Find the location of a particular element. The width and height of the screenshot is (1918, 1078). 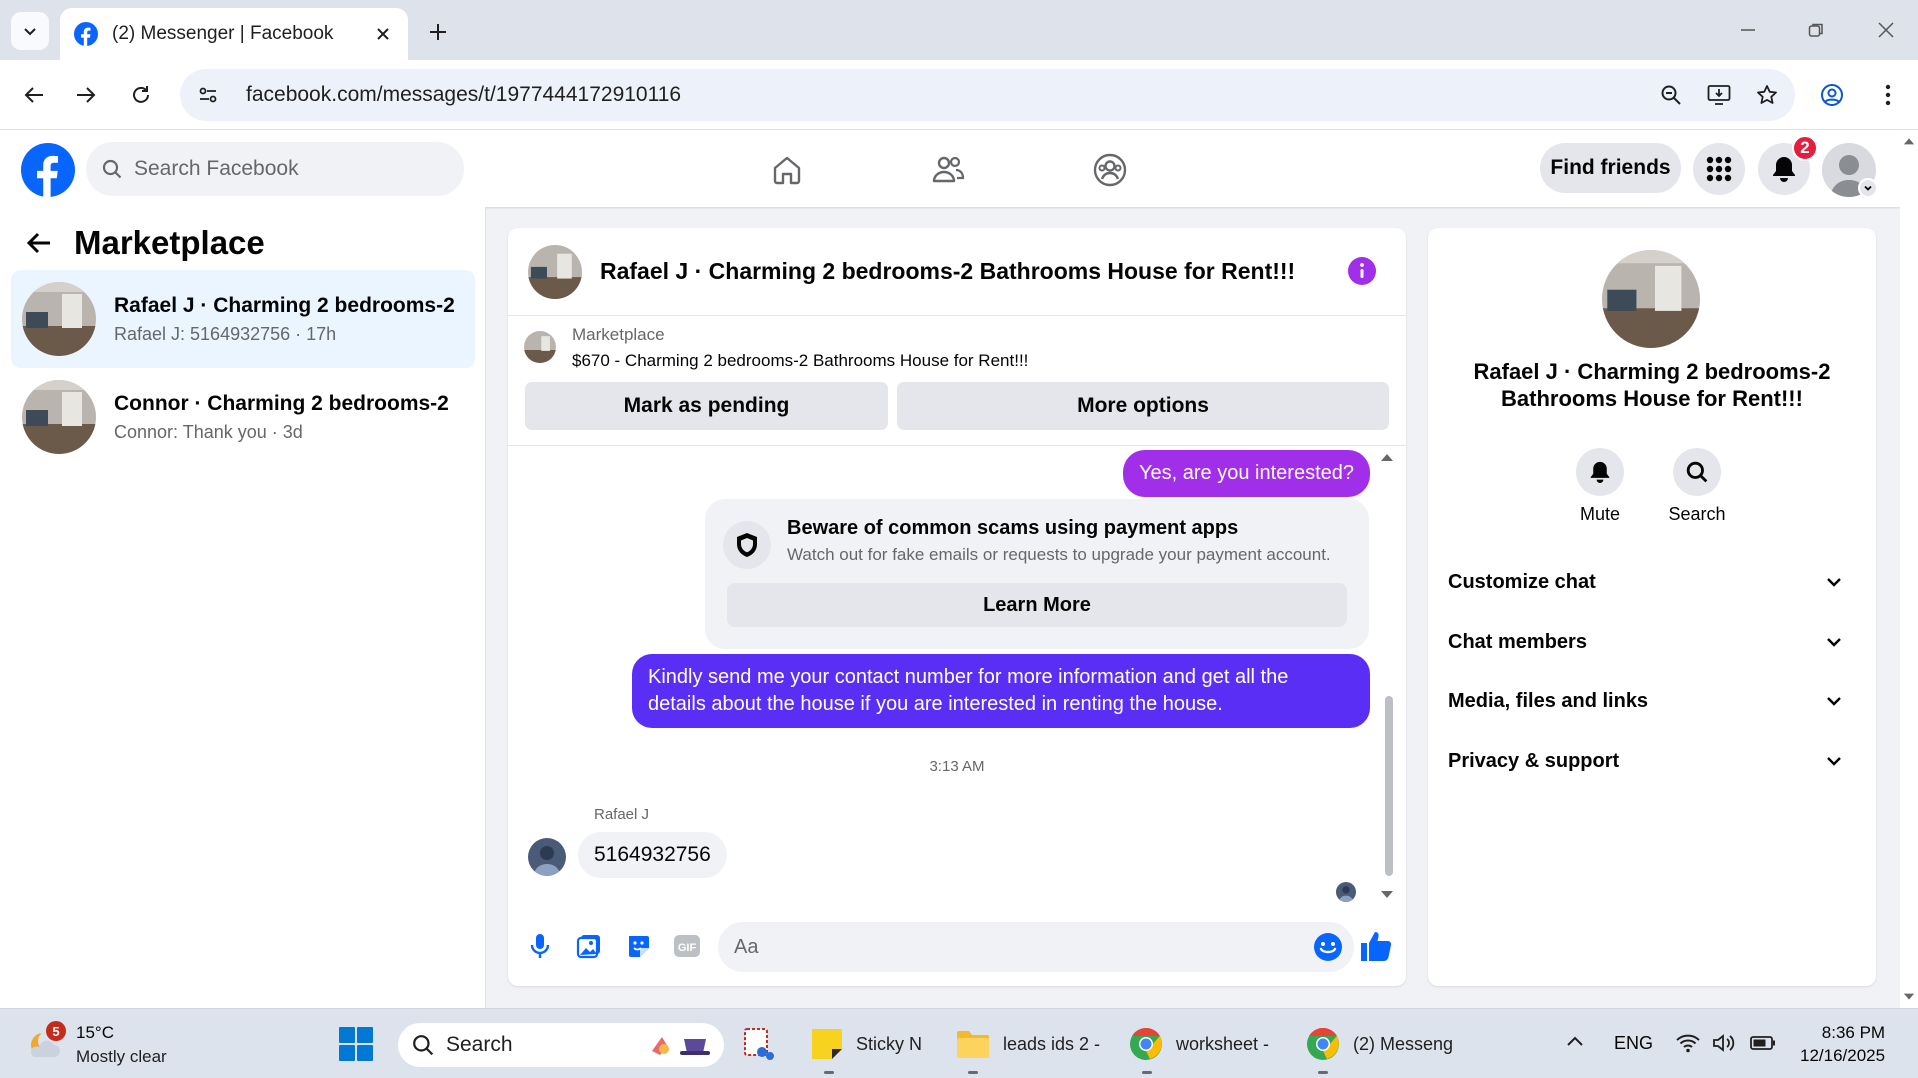

browser-profile-button is located at coordinates (1832, 95).